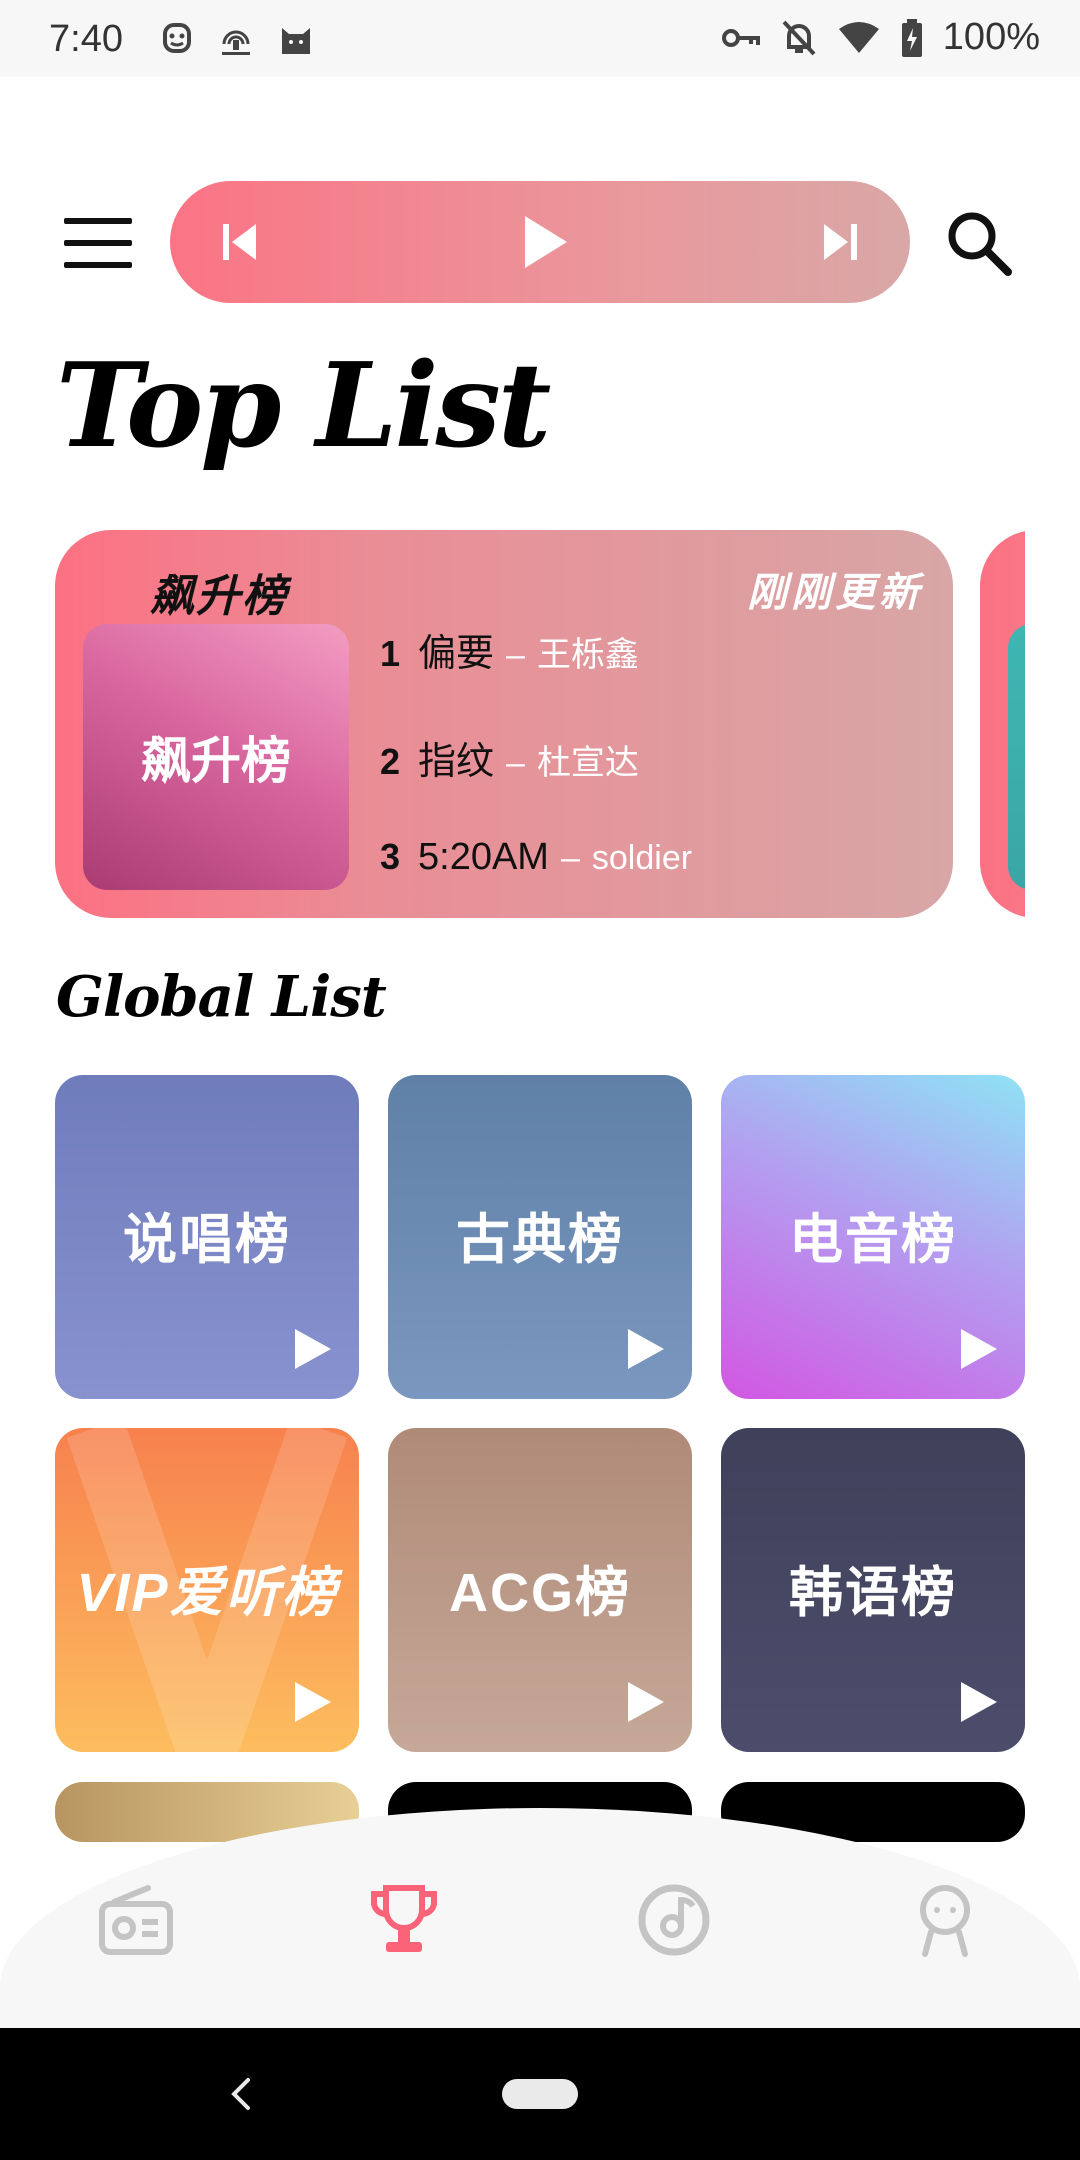 The height and width of the screenshot is (2160, 1080). What do you see at coordinates (911, 37) in the screenshot?
I see `battery-charging-icon` at bounding box center [911, 37].